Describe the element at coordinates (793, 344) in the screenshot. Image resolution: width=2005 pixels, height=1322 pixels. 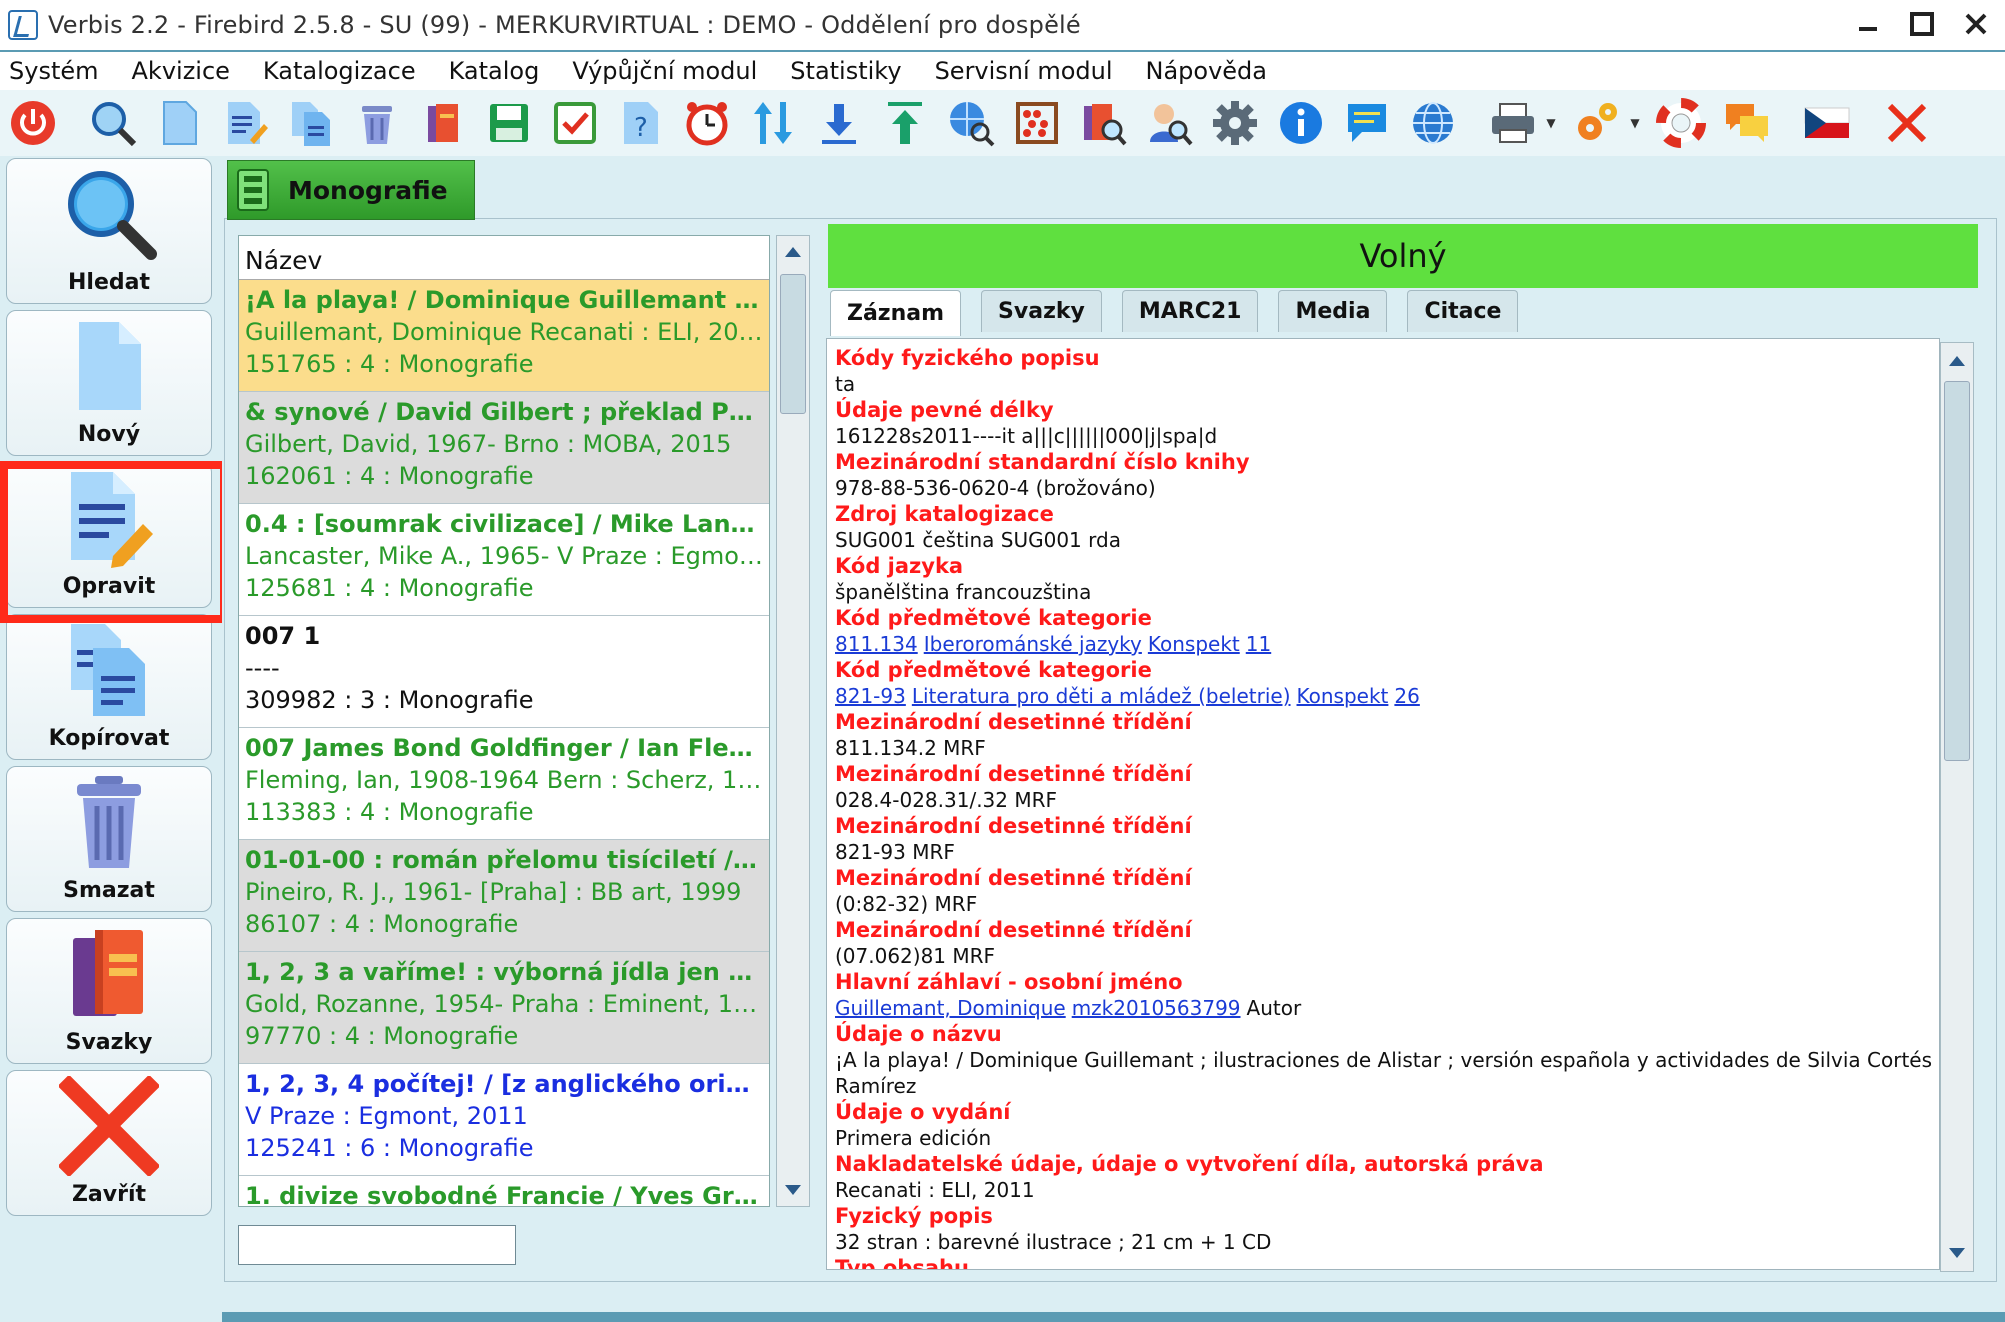
I see `list-scroll-thumb` at that location.